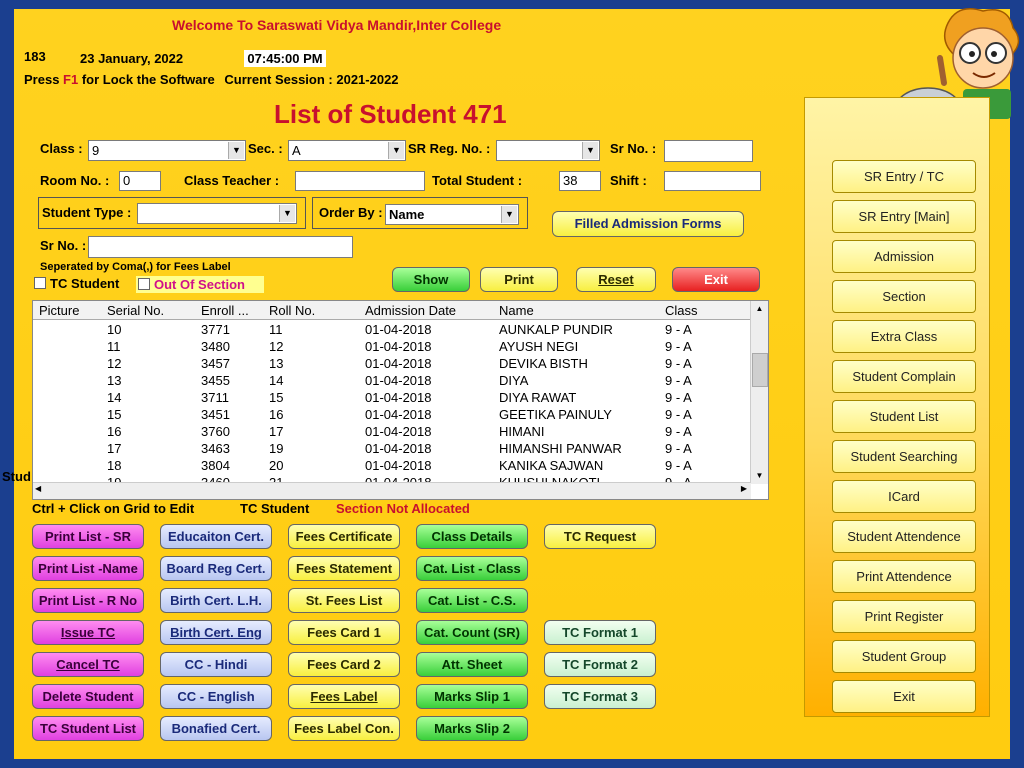 The image size is (1024, 768). What do you see at coordinates (600, 664) in the screenshot?
I see `tc-format-2-button: TC Format 2` at bounding box center [600, 664].